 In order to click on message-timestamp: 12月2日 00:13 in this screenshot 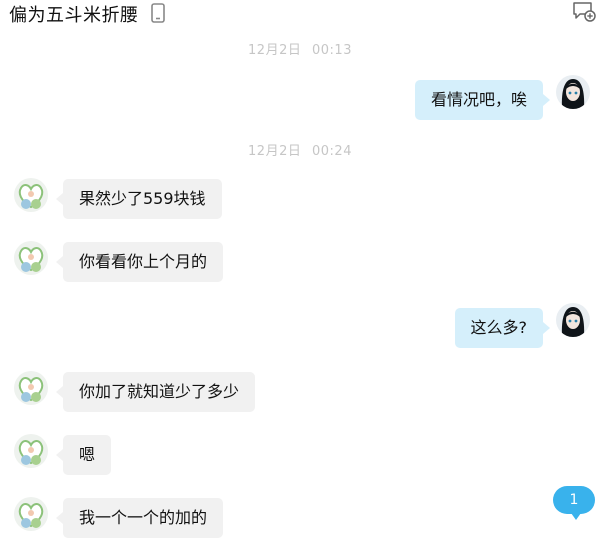, I will do `click(300, 48)`.